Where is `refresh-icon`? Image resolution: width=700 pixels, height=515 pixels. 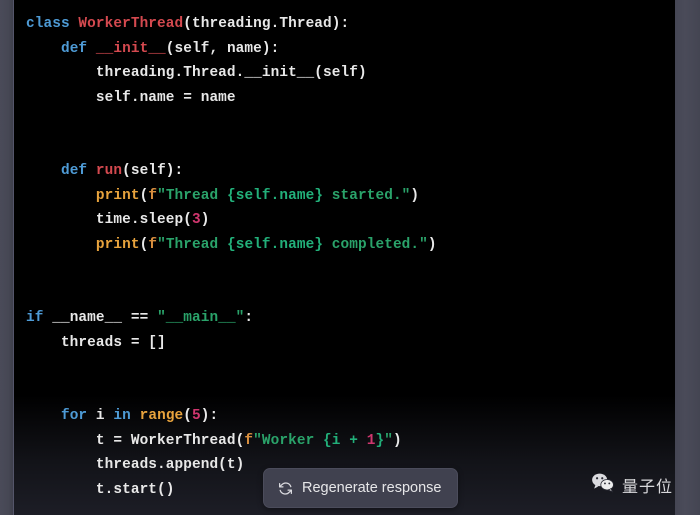 refresh-icon is located at coordinates (285, 488).